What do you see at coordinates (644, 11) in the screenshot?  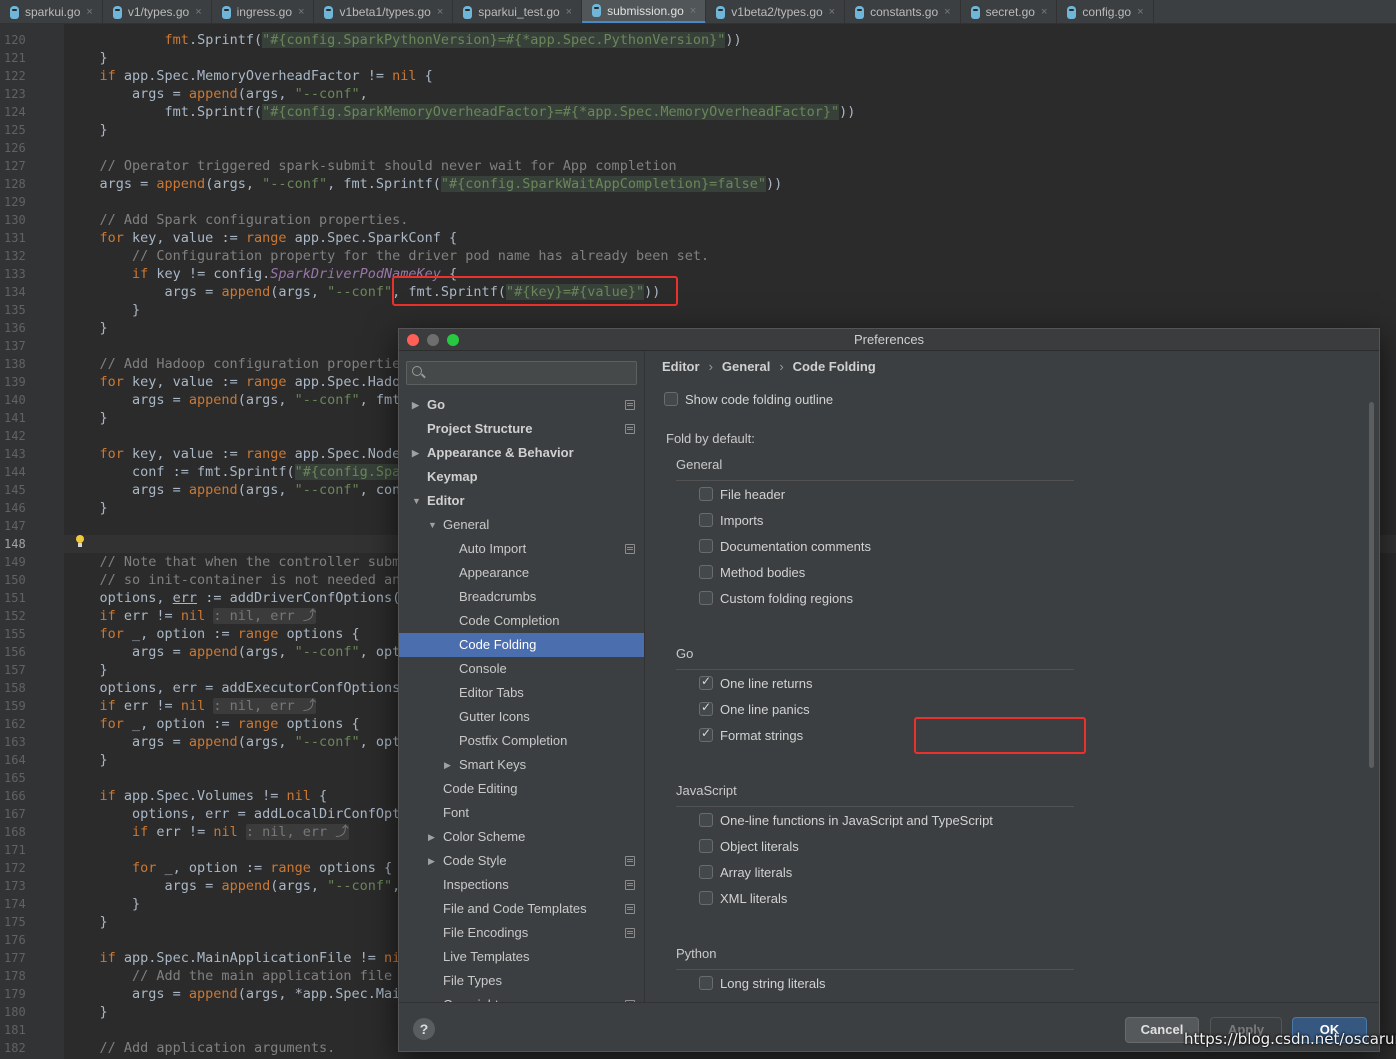 I see `editor-tab: submission.go ×` at bounding box center [644, 11].